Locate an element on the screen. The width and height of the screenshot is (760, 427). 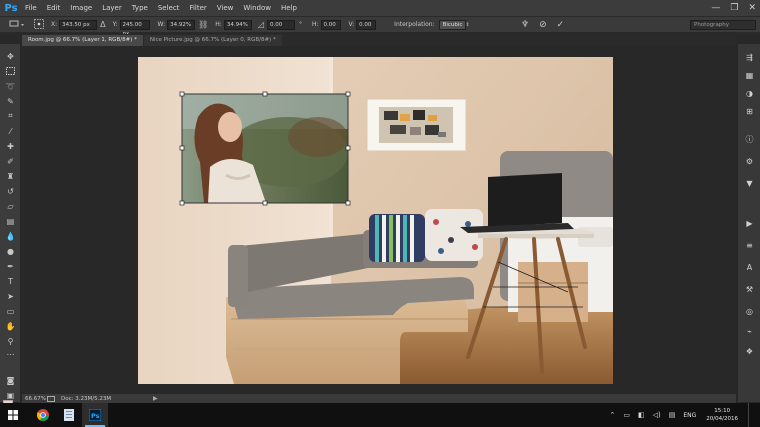
layers-icon: ❖ is located at coordinates (749, 351).